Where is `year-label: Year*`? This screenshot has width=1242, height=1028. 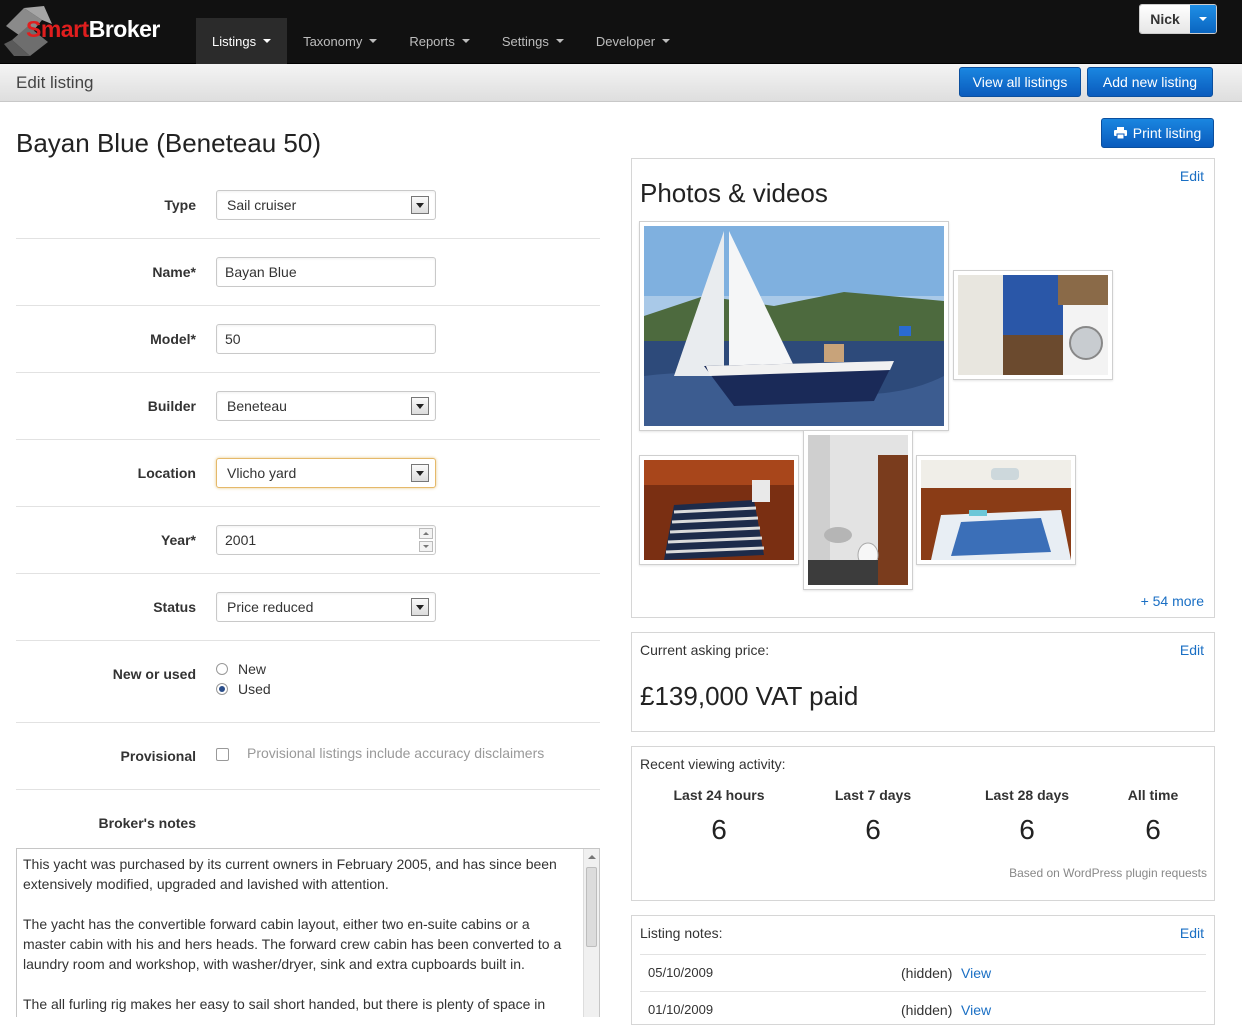
year-label: Year* is located at coordinates (178, 540).